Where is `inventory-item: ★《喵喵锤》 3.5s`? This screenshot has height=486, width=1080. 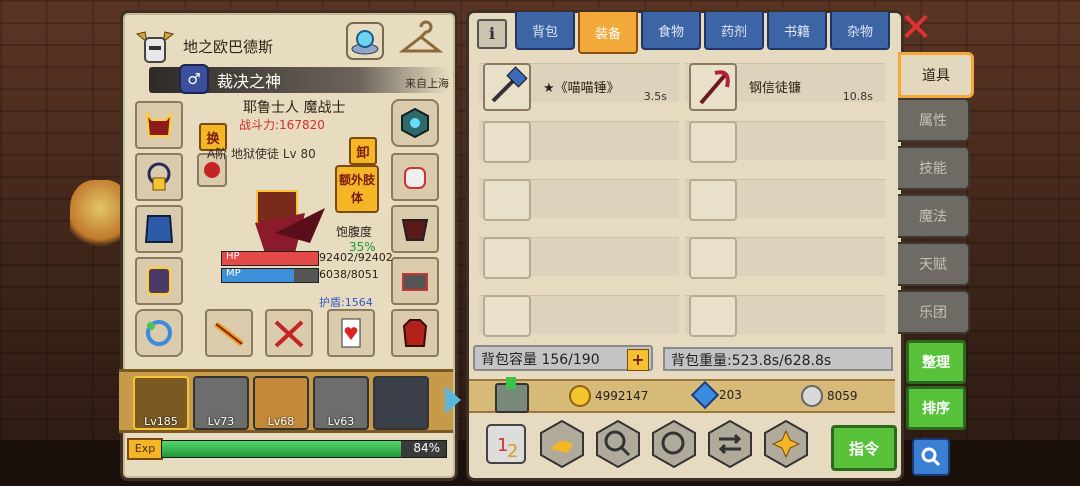 inventory-item: ★《喵喵锤》 3.5s is located at coordinates (579, 87).